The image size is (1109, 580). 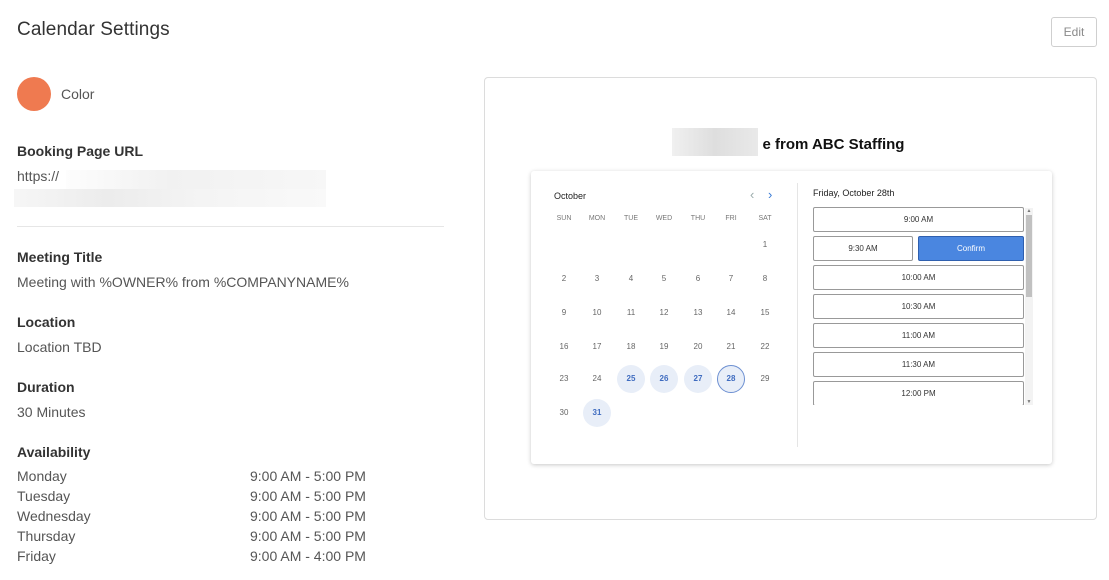 What do you see at coordinates (54, 452) in the screenshot?
I see `availability-label: Availability` at bounding box center [54, 452].